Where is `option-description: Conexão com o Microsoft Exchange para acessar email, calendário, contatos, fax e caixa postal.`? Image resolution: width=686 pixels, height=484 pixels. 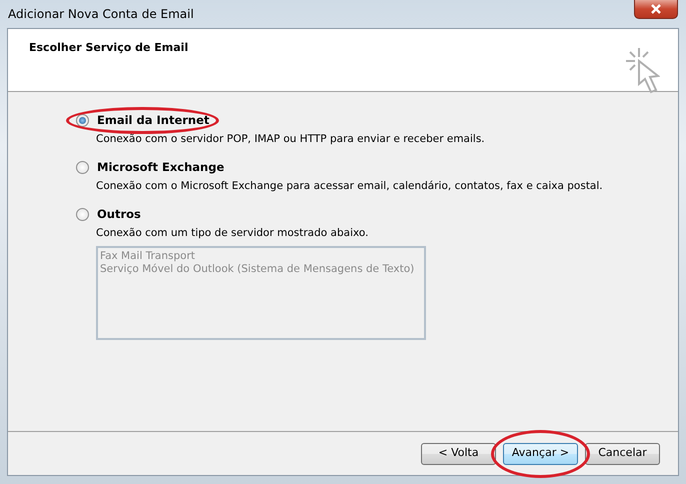
option-description: Conexão com o Microsoft Exchange para acessar email, calendário, contatos, fax e caixa postal. is located at coordinates (349, 186).